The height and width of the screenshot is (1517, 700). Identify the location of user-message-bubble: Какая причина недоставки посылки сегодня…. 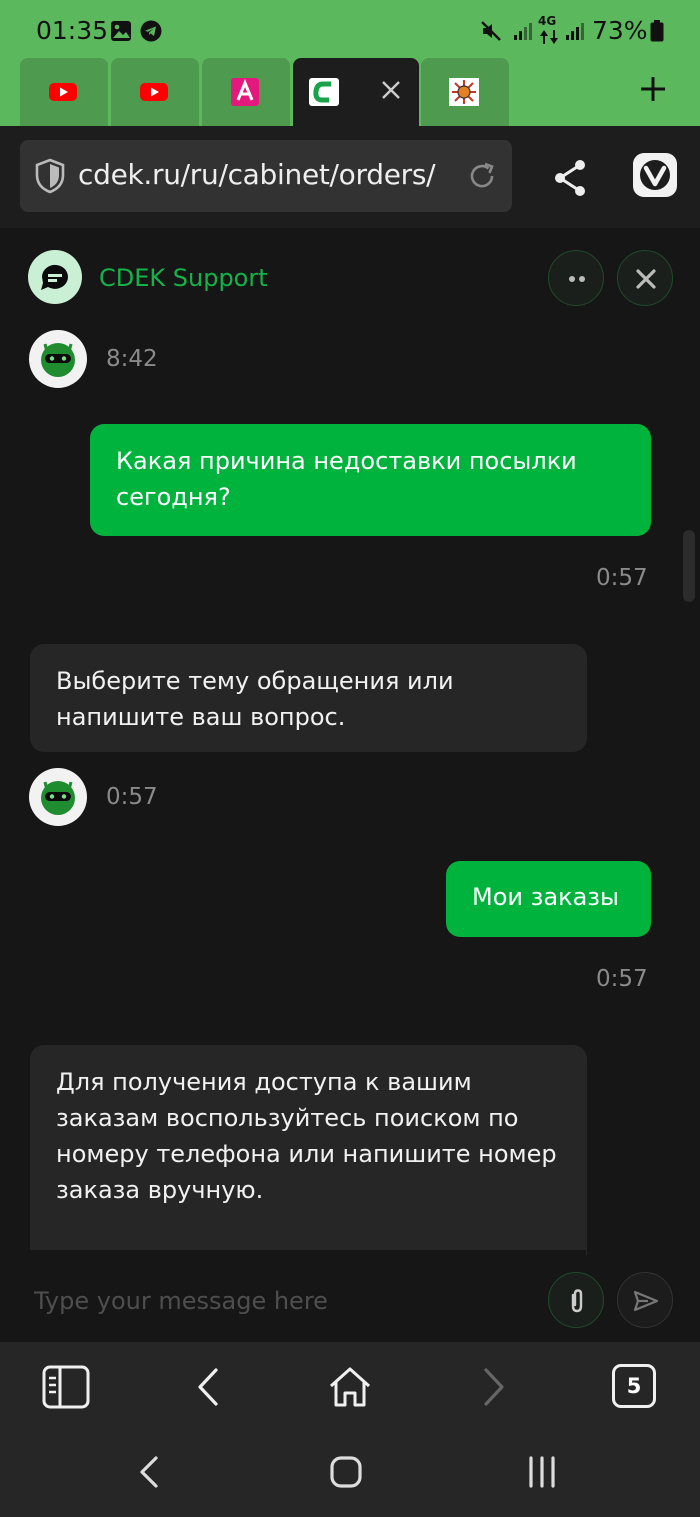
(370, 480).